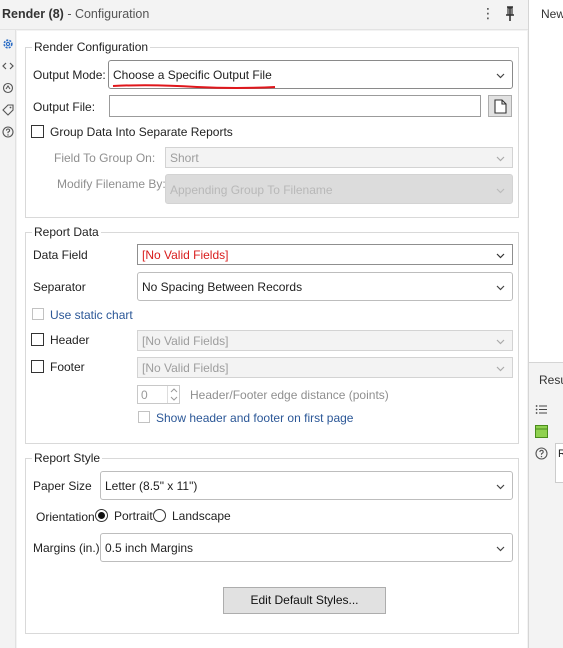 The height and width of the screenshot is (648, 563). I want to click on header-checkbox, so click(37, 339).